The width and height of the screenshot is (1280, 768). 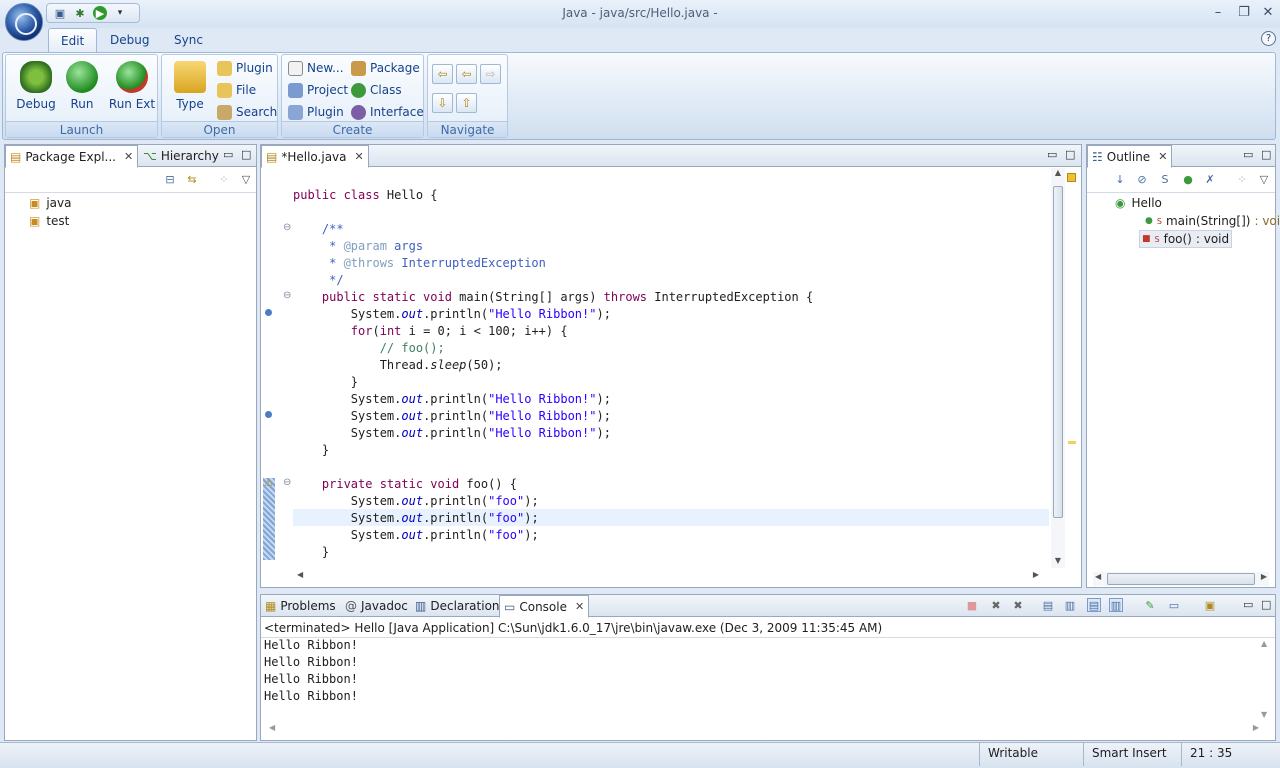 I want to click on remove-launch-icon: ✖, so click(x=996, y=606).